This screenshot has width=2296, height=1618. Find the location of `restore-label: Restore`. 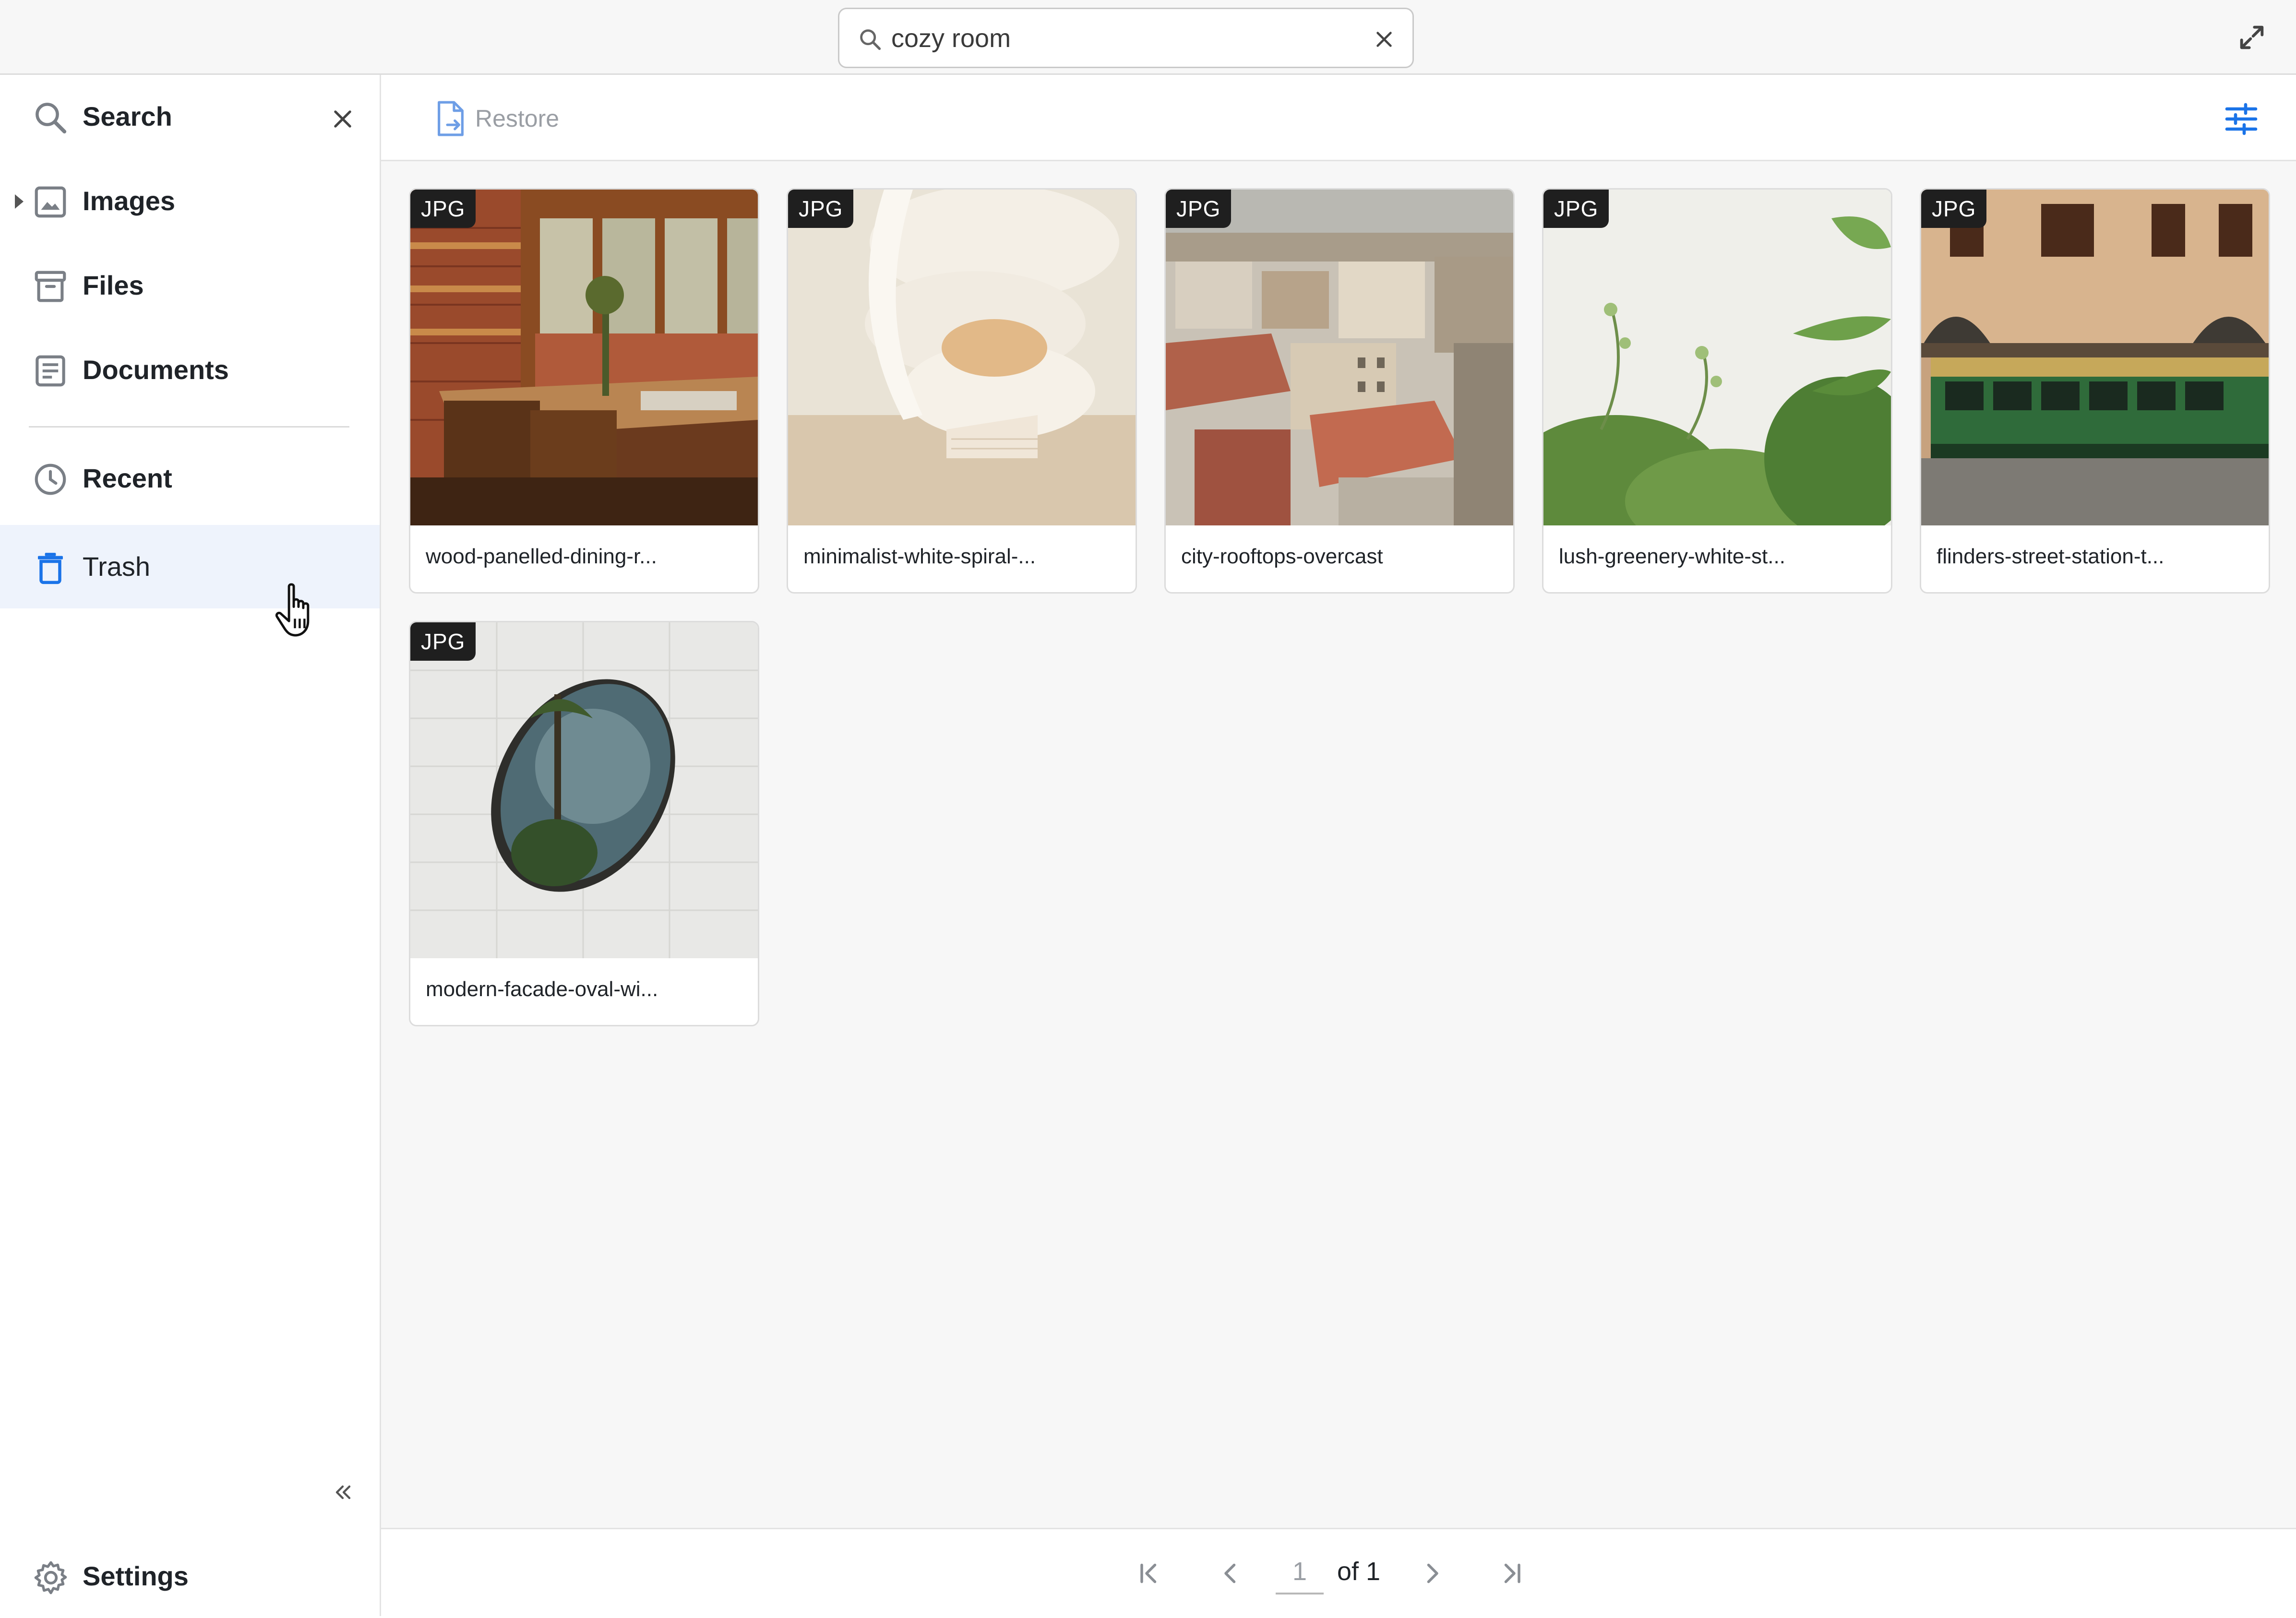

restore-label: Restore is located at coordinates (517, 119).